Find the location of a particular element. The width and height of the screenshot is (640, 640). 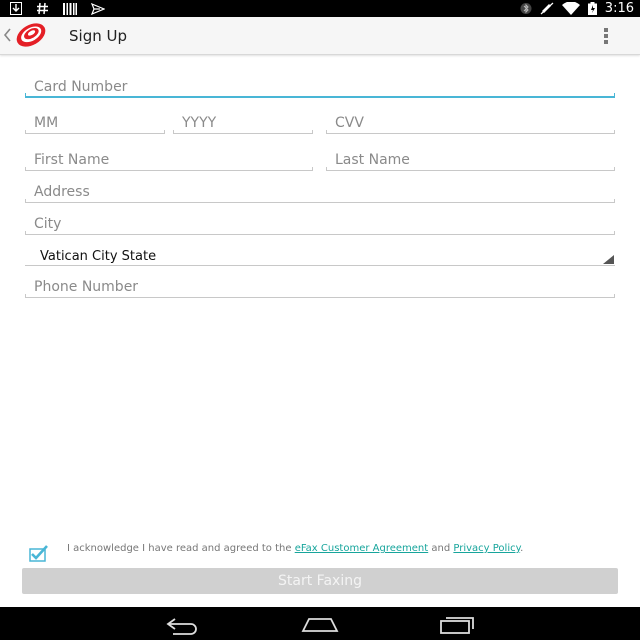

expiry-month-input is located at coordinates (95, 123).